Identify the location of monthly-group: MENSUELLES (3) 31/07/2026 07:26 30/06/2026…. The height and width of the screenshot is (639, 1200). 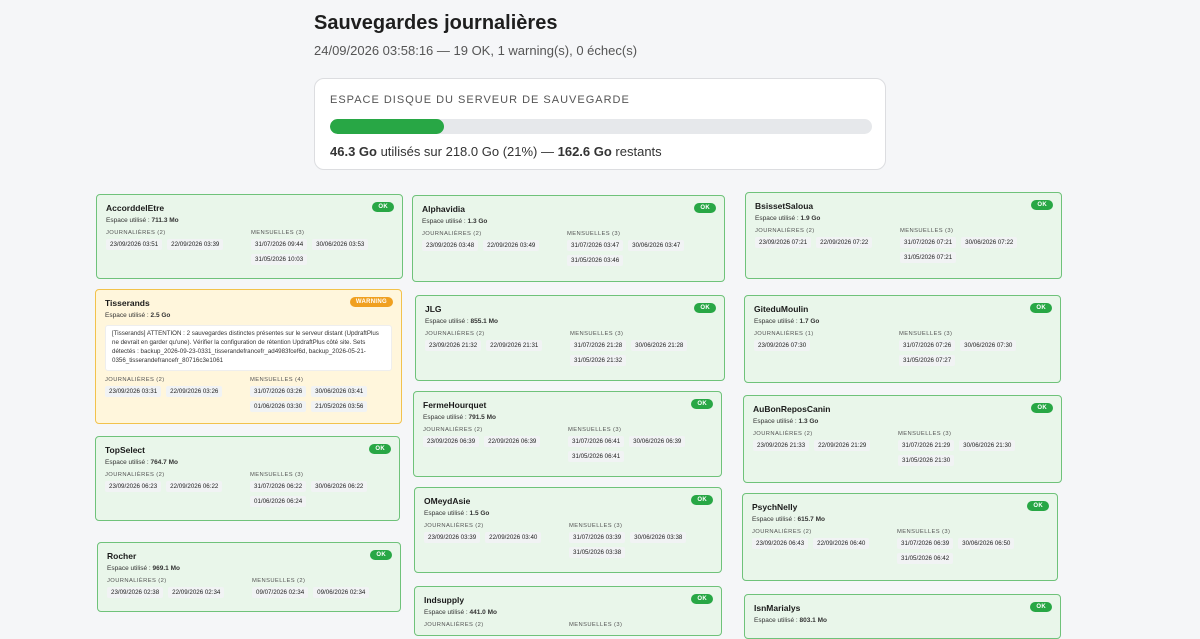
(975, 350).